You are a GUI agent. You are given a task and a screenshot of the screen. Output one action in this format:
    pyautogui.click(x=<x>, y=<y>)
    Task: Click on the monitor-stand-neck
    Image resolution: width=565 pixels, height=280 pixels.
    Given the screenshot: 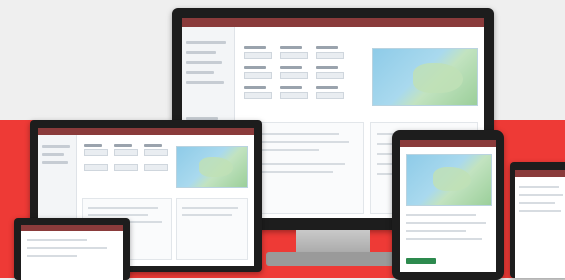 What is the action you would take?
    pyautogui.click(x=333, y=242)
    